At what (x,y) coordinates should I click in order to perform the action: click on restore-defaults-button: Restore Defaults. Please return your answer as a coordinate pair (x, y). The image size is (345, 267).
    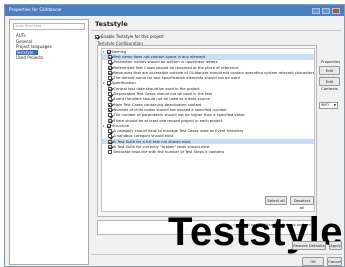
    Looking at the image, I should click on (309, 245).